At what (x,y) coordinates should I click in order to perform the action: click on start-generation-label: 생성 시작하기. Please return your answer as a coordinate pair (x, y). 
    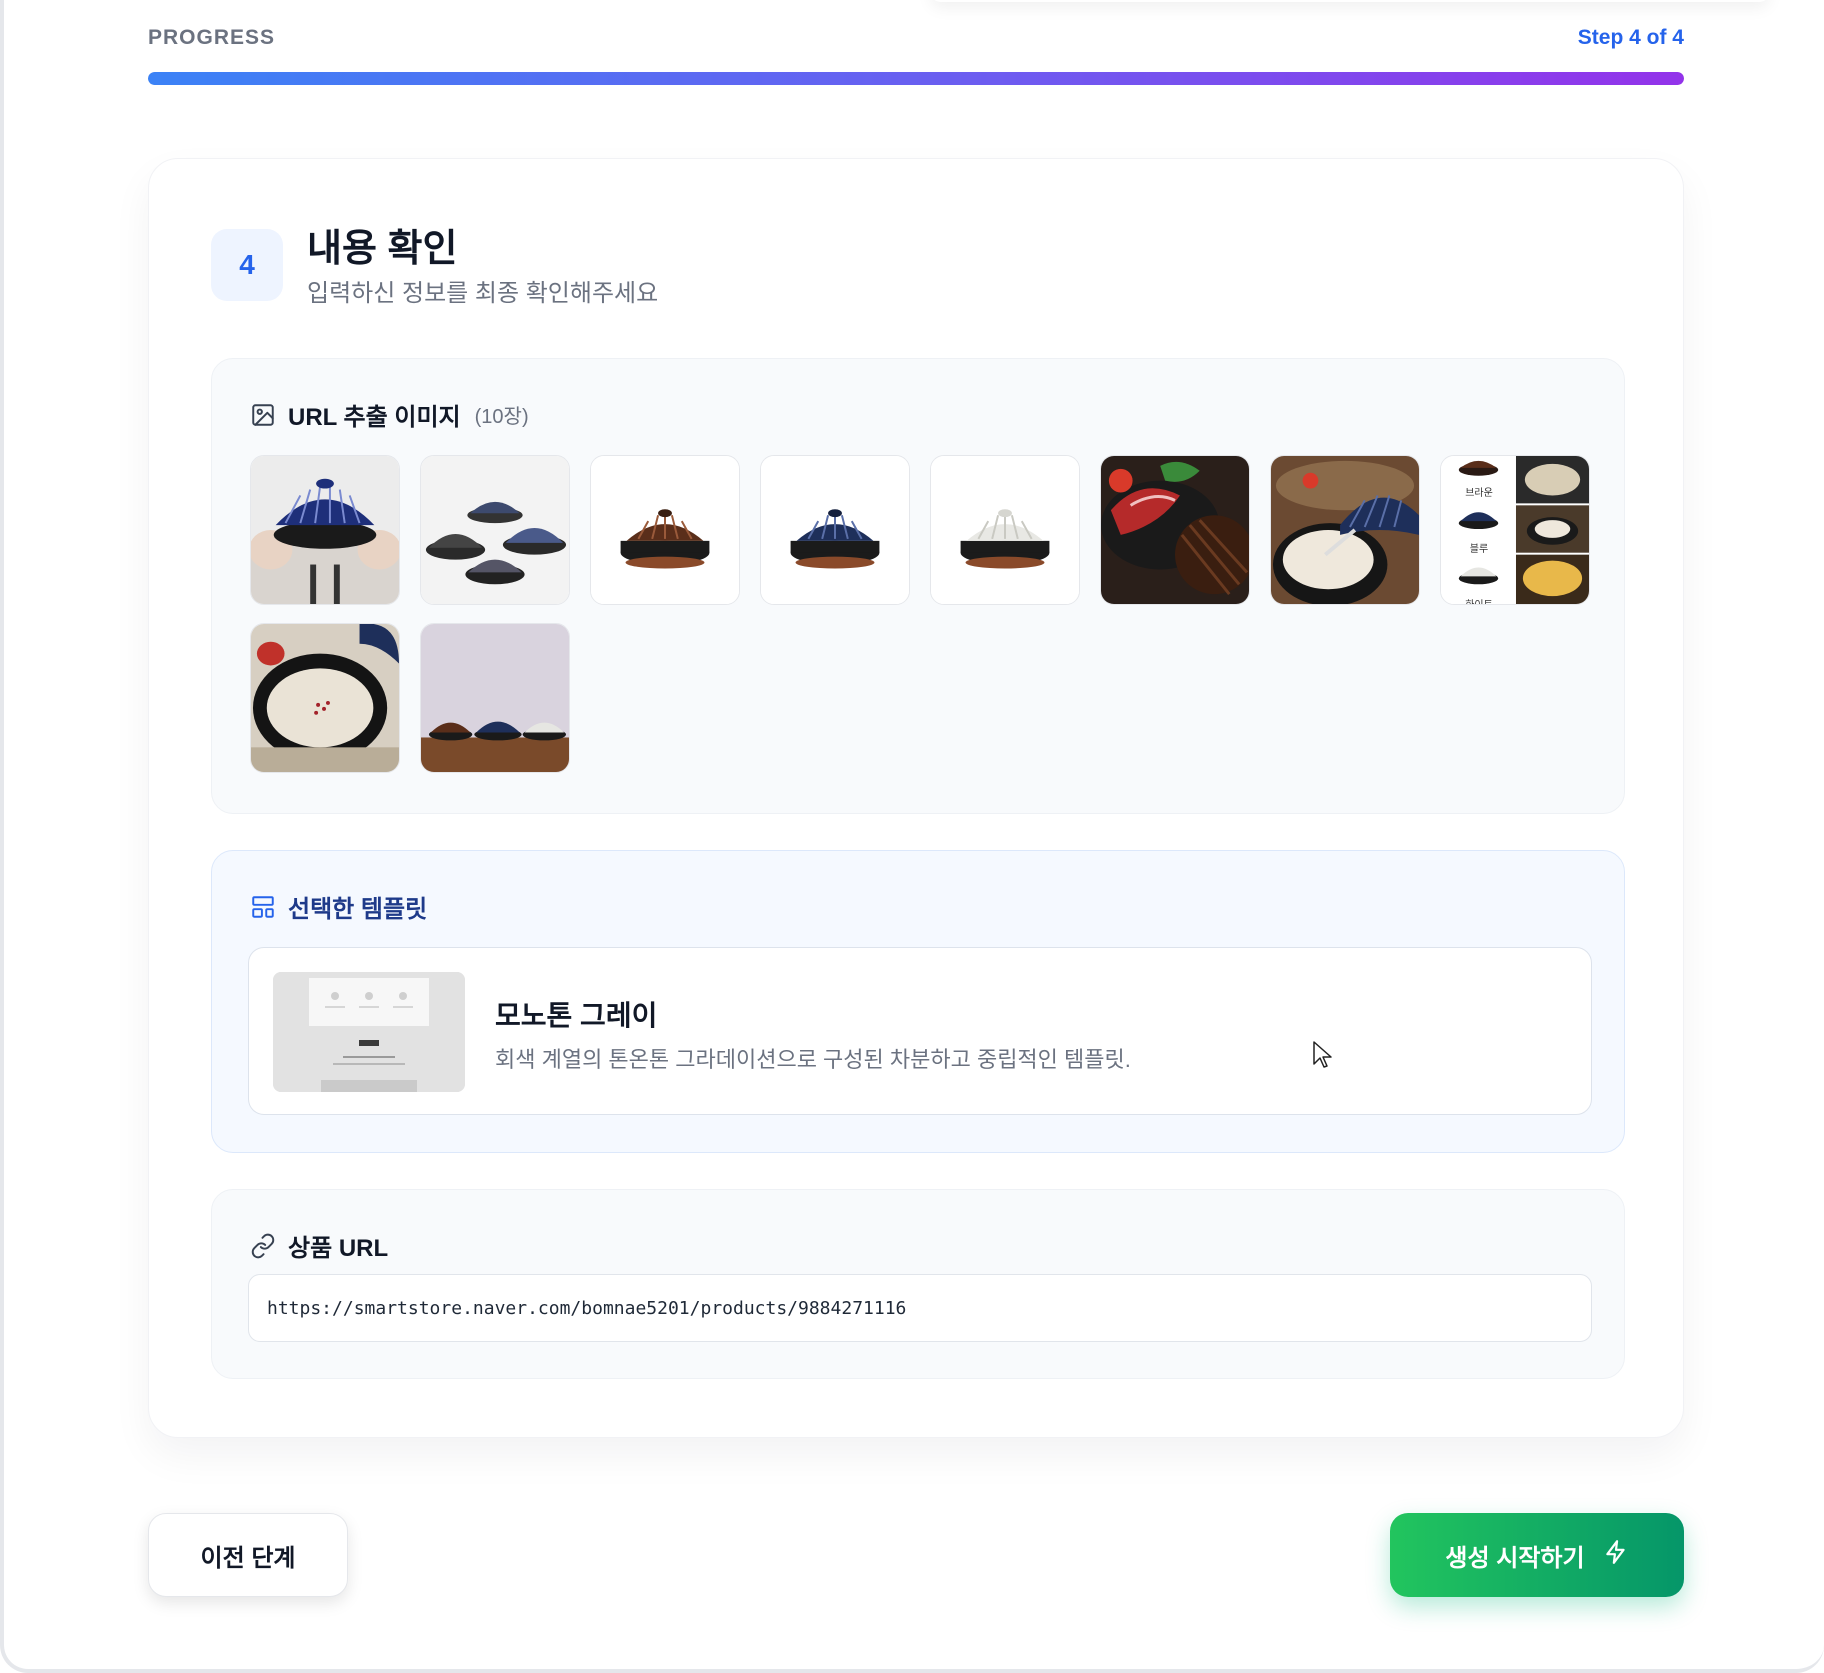
    Looking at the image, I should click on (1515, 1558).